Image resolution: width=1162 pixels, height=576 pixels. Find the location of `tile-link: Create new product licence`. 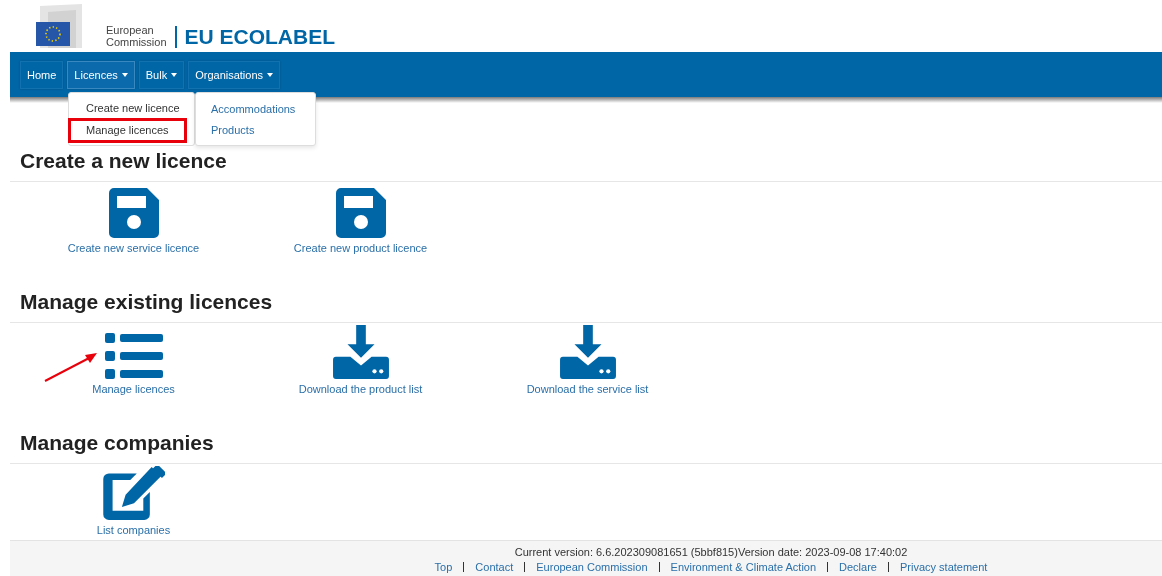

tile-link: Create new product licence is located at coordinates (360, 218).